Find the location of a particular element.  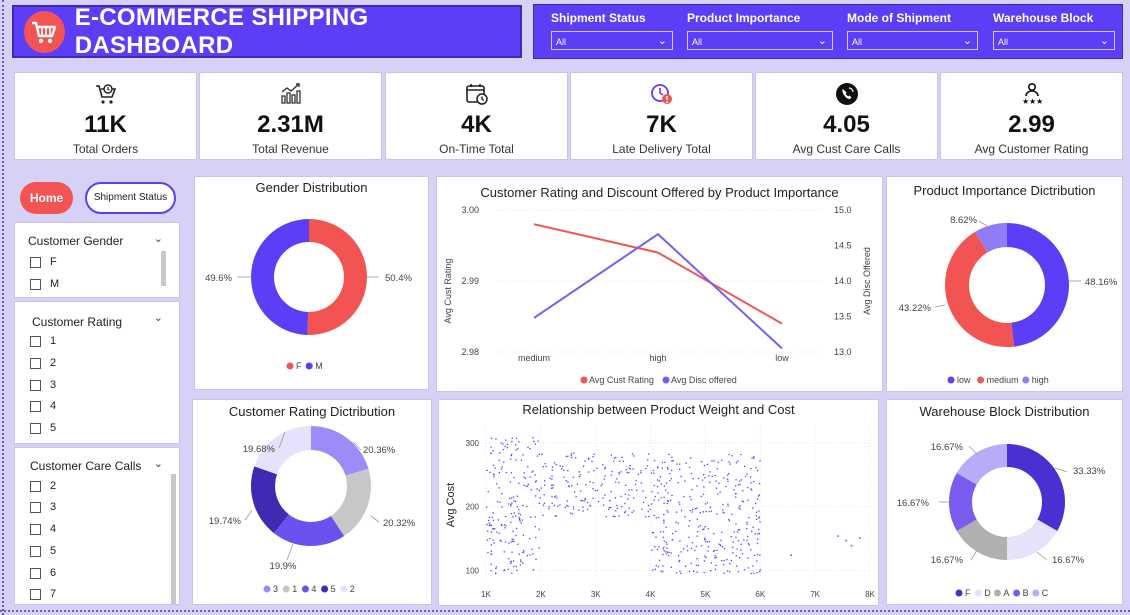

x-tick-label: 8K is located at coordinates (870, 594).